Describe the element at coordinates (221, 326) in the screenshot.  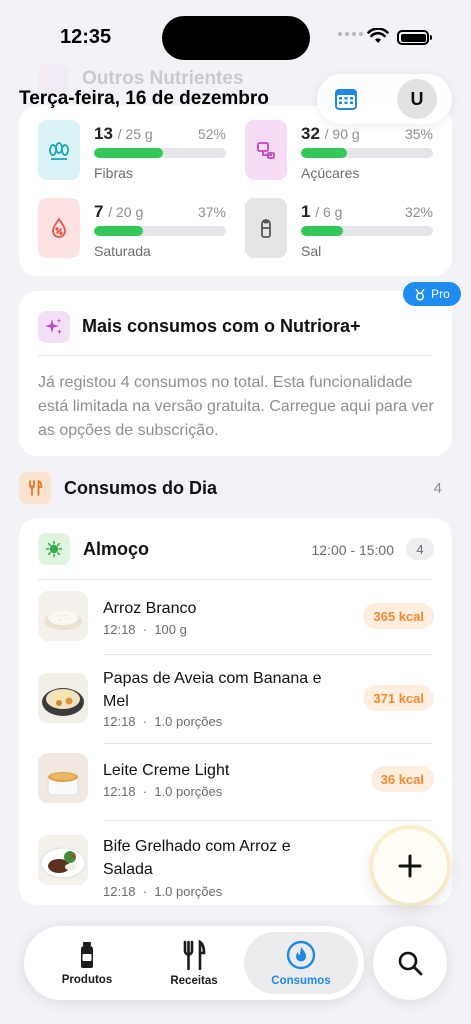
I see `promo-title: Mais consumos com o Nutriora+` at that location.